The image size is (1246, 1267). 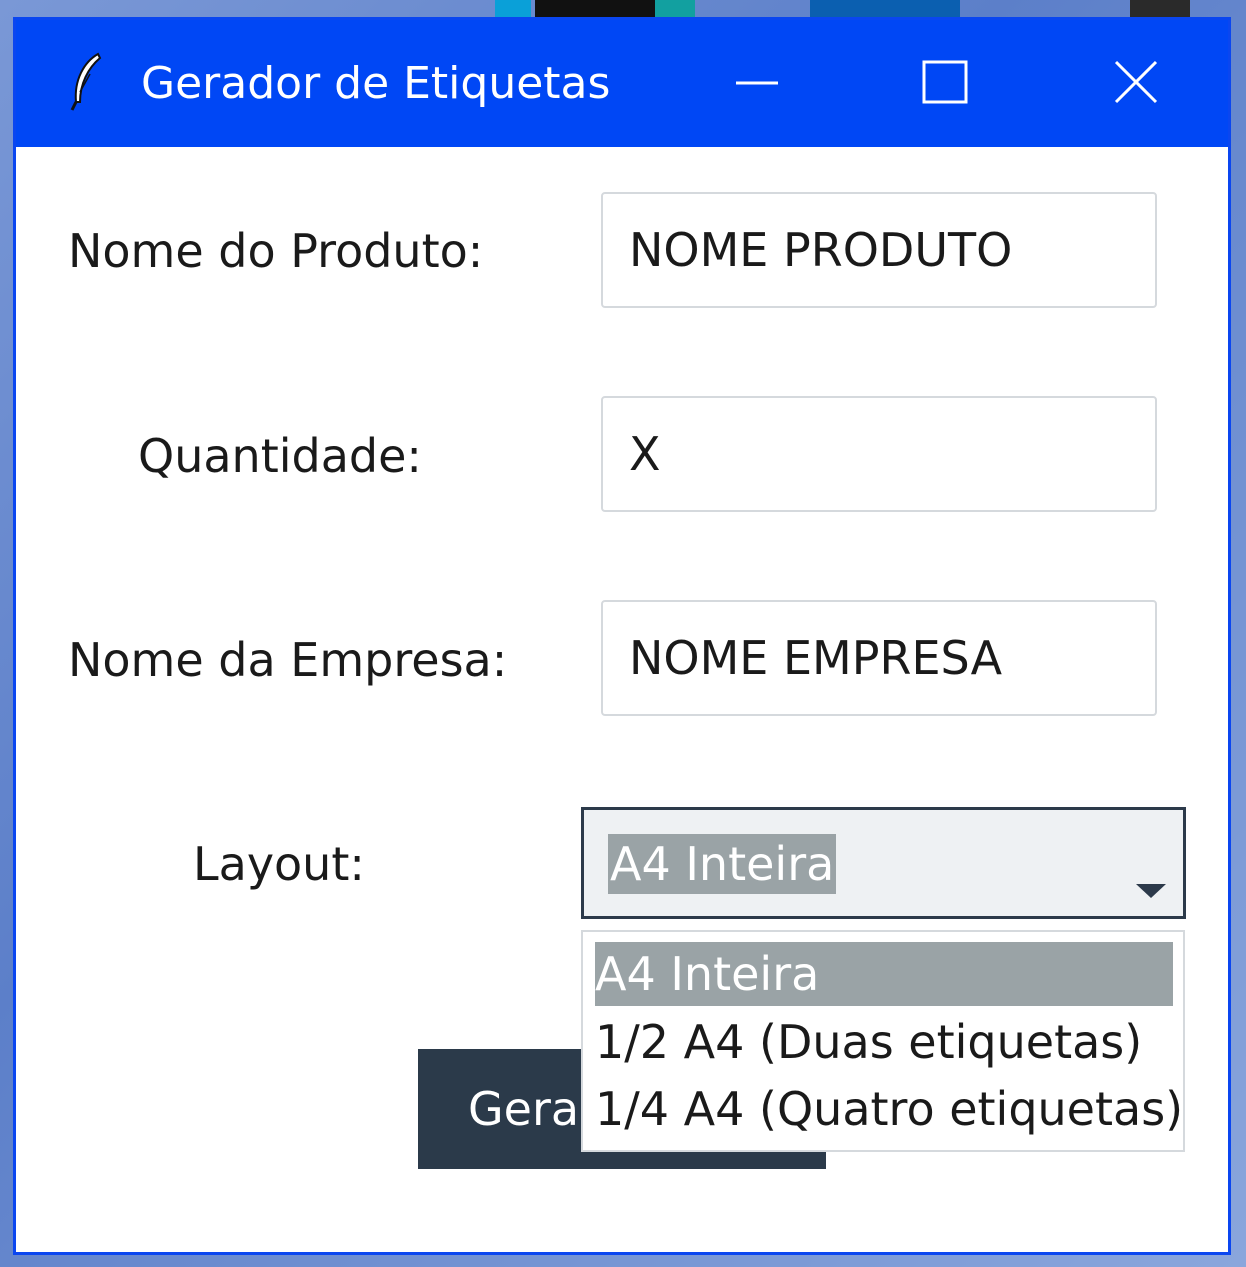 What do you see at coordinates (280, 456) in the screenshot?
I see `quantity-label: Quantidade:` at bounding box center [280, 456].